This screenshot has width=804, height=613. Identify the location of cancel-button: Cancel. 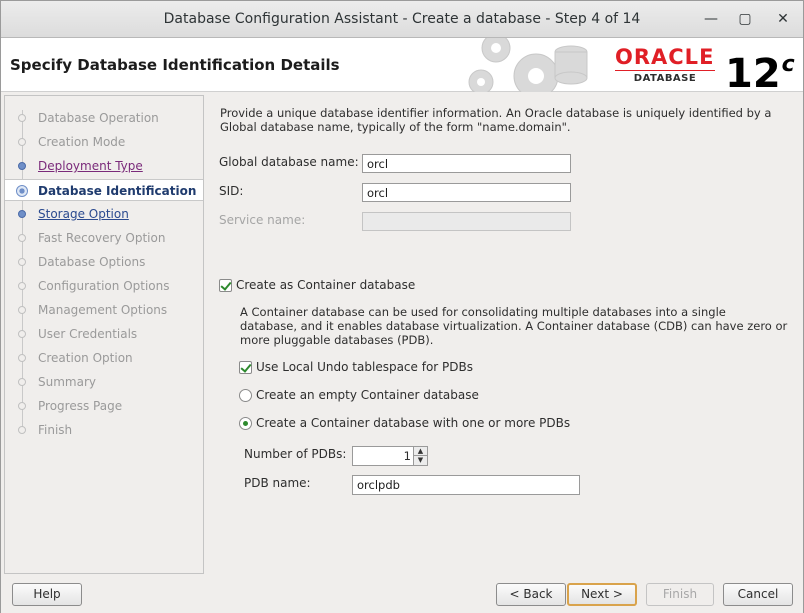
(758, 594).